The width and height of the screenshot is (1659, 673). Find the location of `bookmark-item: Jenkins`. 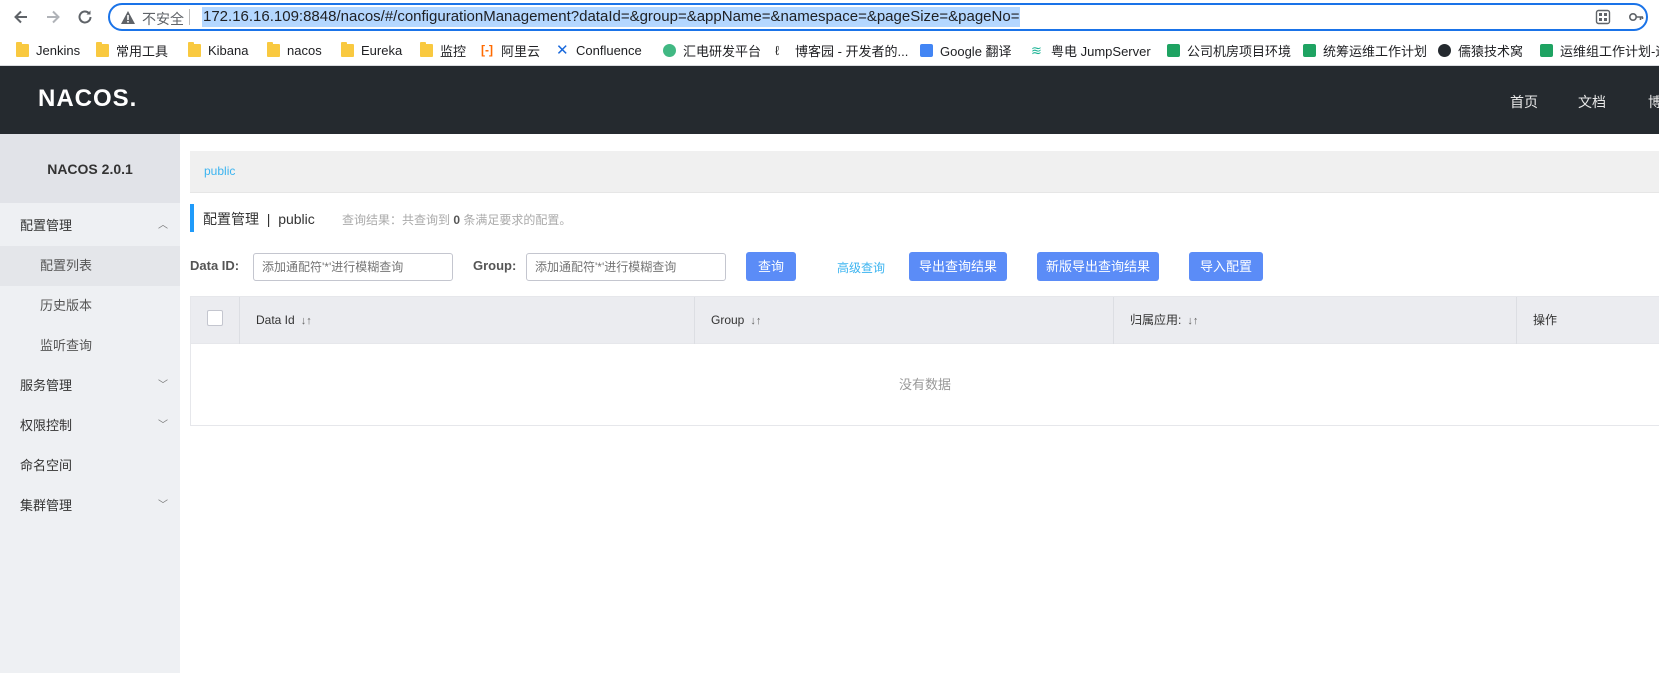

bookmark-item: Jenkins is located at coordinates (48, 50).